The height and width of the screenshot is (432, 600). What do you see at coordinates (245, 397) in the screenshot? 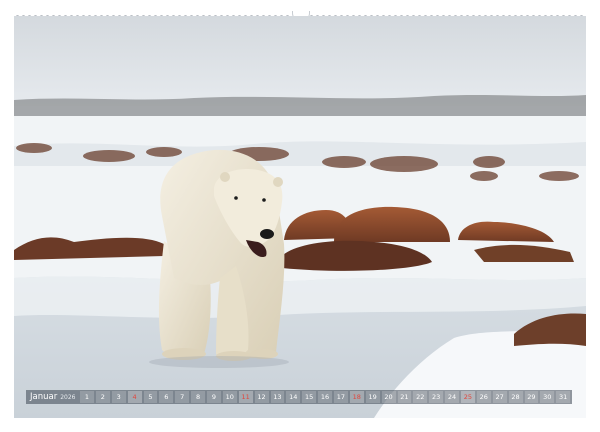
I see `day-cell: 11` at bounding box center [245, 397].